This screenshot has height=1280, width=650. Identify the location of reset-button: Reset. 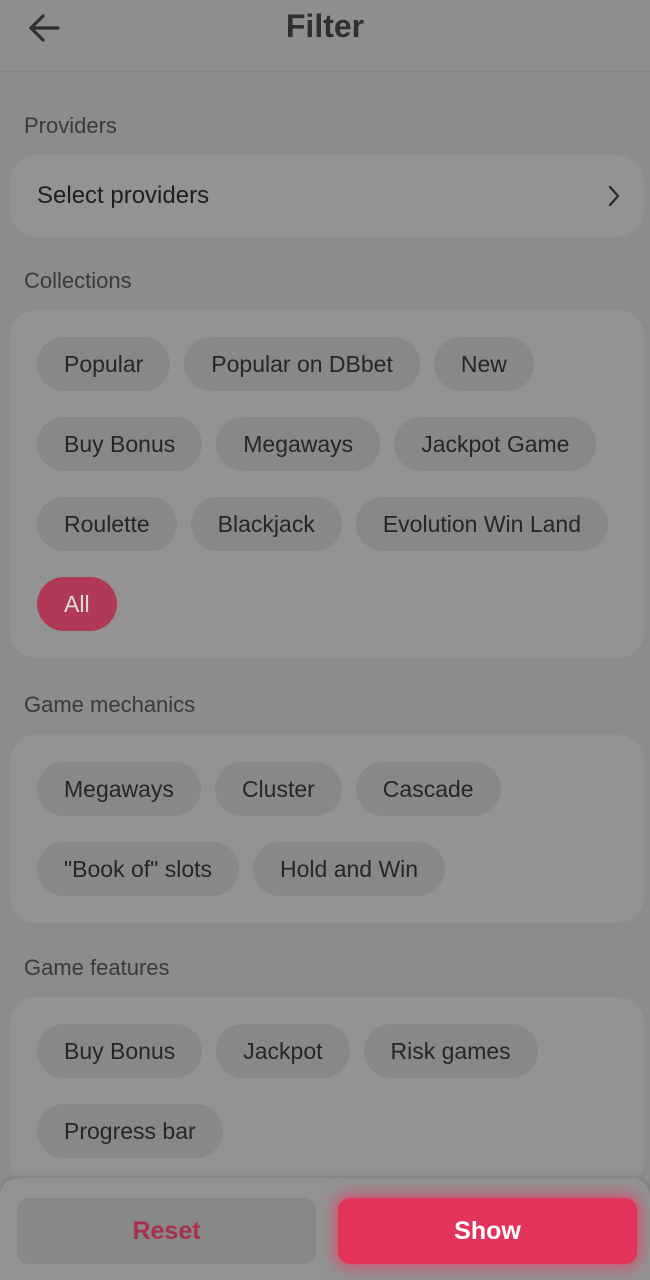
(166, 1231).